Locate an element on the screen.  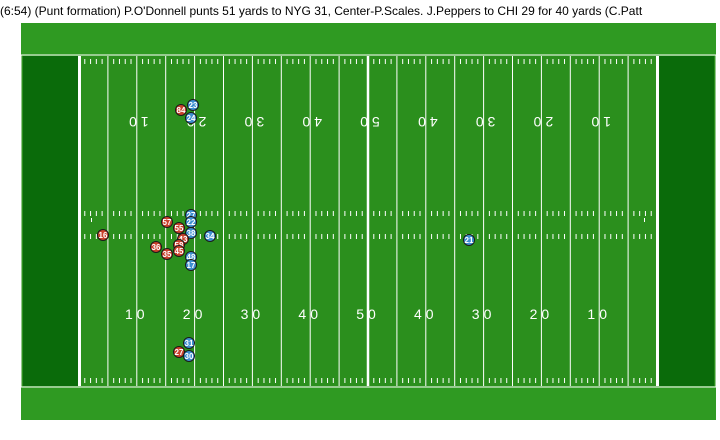
player-marker: 36 is located at coordinates (156, 247).